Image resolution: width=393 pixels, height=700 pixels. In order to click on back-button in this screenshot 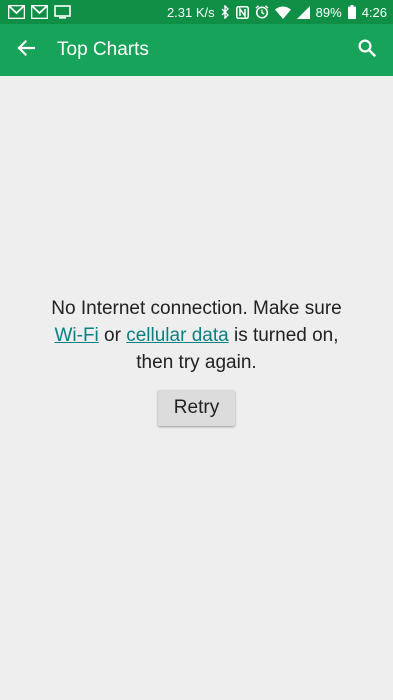, I will do `click(26, 50)`.